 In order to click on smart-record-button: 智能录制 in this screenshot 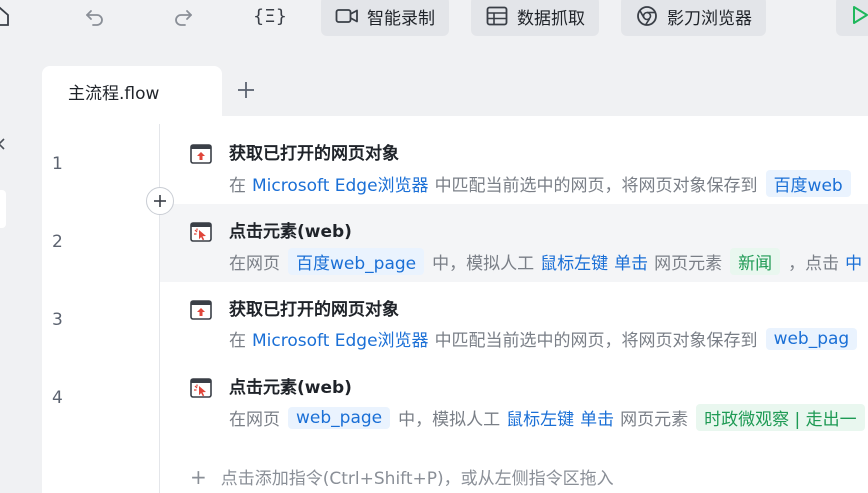, I will do `click(385, 18)`.